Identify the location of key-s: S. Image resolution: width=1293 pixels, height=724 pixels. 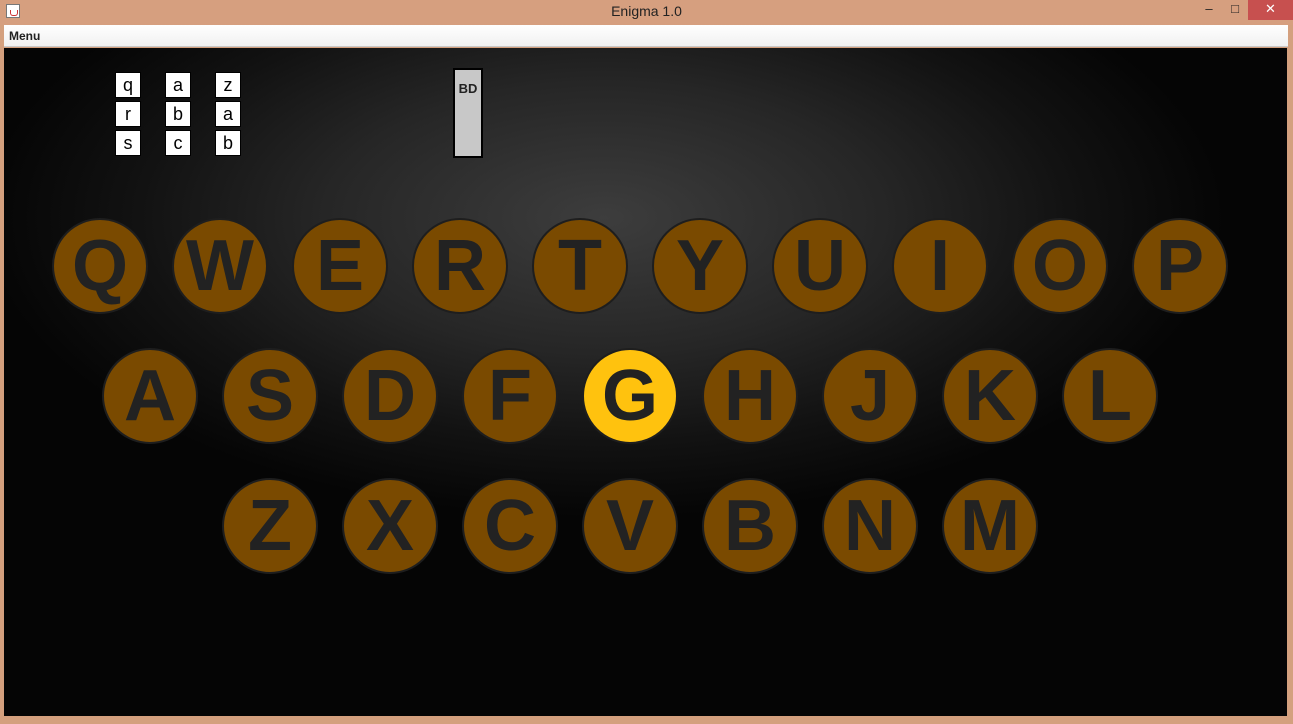
(270, 396).